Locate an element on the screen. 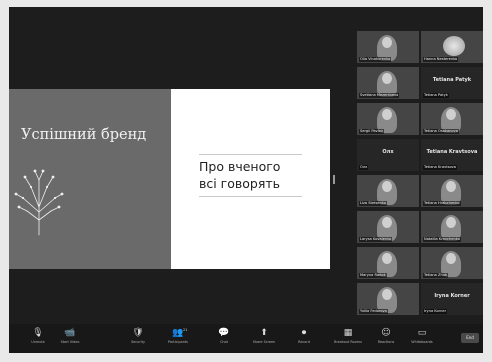  participant-name-label: Tetiana Kravtsova is located at coordinates (440, 167).